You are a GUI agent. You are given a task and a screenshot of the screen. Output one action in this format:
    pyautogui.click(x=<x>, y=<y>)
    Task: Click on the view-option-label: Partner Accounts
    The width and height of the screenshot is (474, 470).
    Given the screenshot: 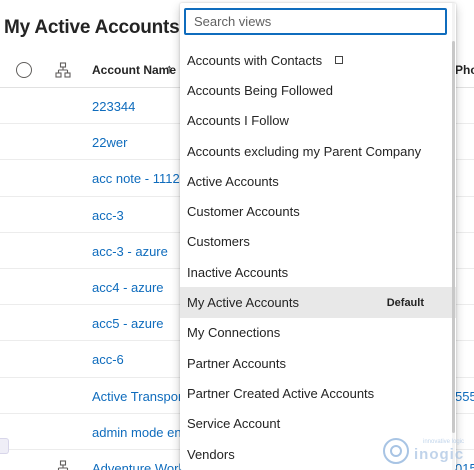 What is the action you would take?
    pyautogui.click(x=236, y=363)
    